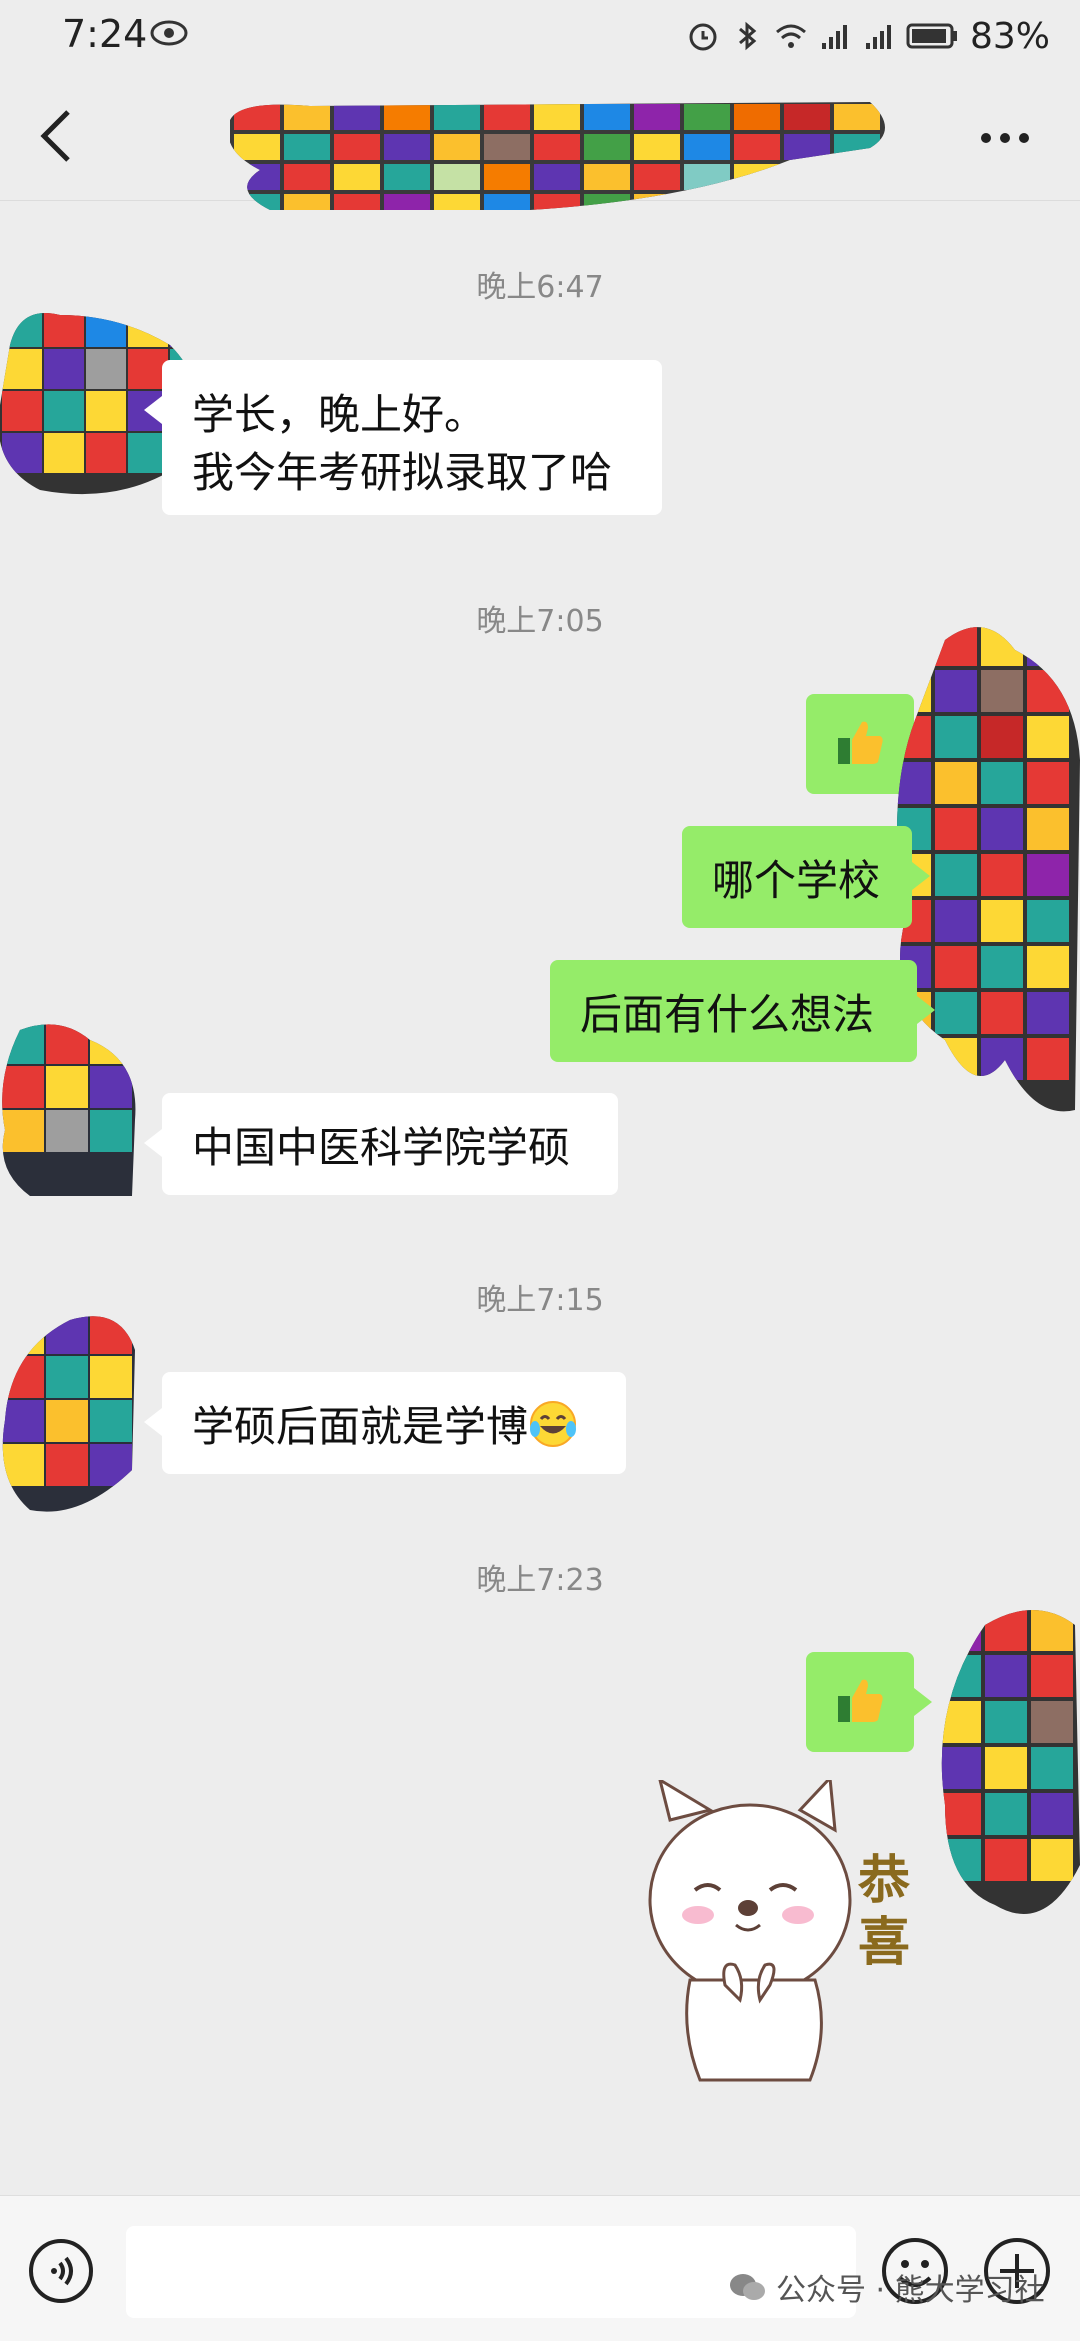 The width and height of the screenshot is (1080, 2341). Describe the element at coordinates (1009, 36) in the screenshot. I see `battery-level: 83%` at that location.